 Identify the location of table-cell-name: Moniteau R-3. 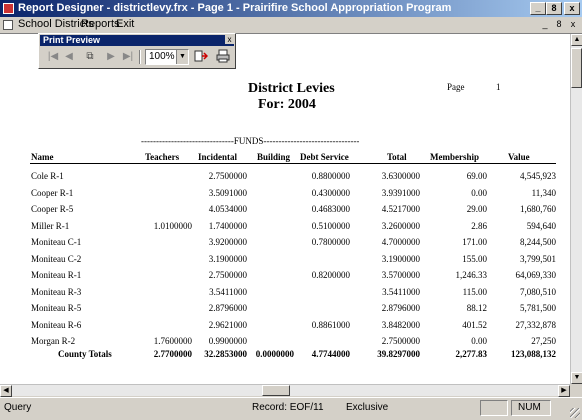
(56, 292).